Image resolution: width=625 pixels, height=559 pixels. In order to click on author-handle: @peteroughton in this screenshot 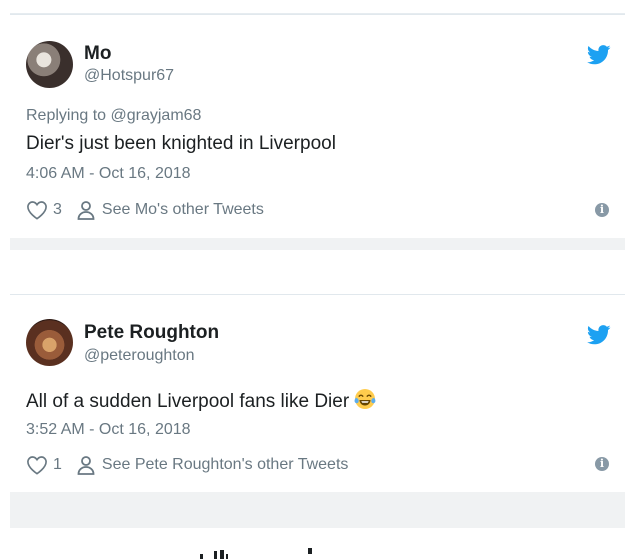, I will do `click(139, 356)`.